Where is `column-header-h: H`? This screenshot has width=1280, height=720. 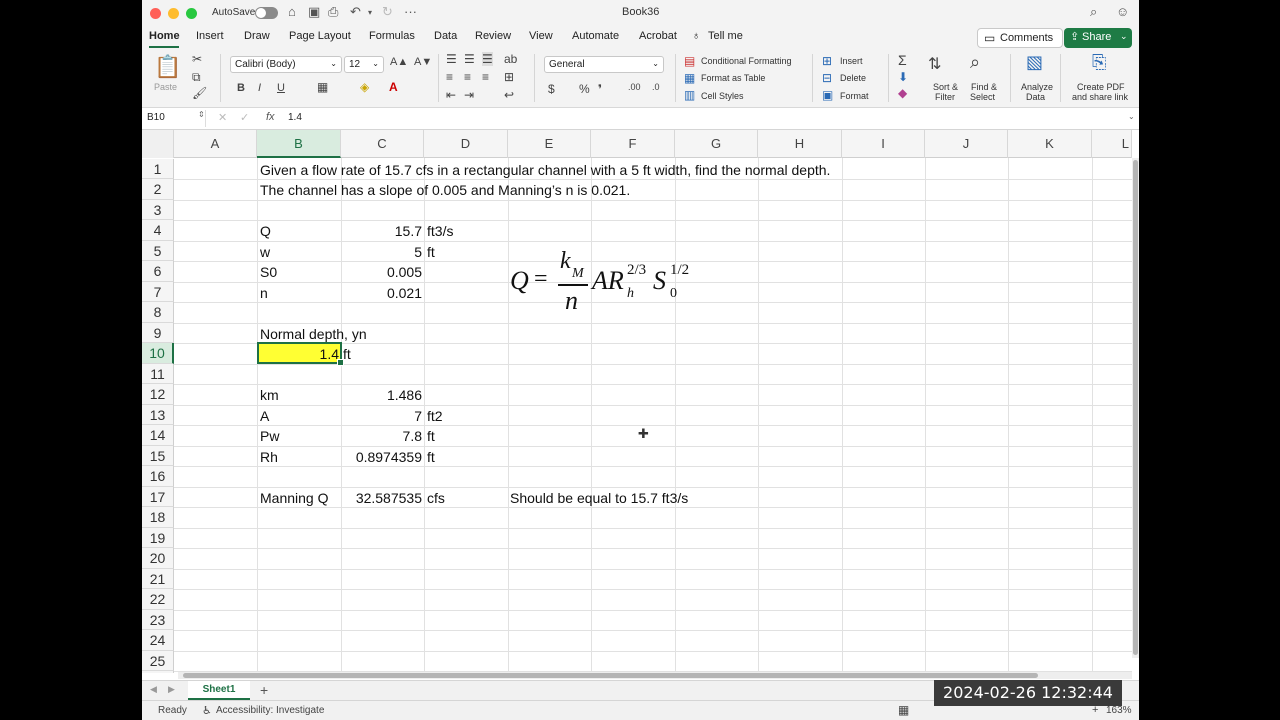 column-header-h: H is located at coordinates (800, 144).